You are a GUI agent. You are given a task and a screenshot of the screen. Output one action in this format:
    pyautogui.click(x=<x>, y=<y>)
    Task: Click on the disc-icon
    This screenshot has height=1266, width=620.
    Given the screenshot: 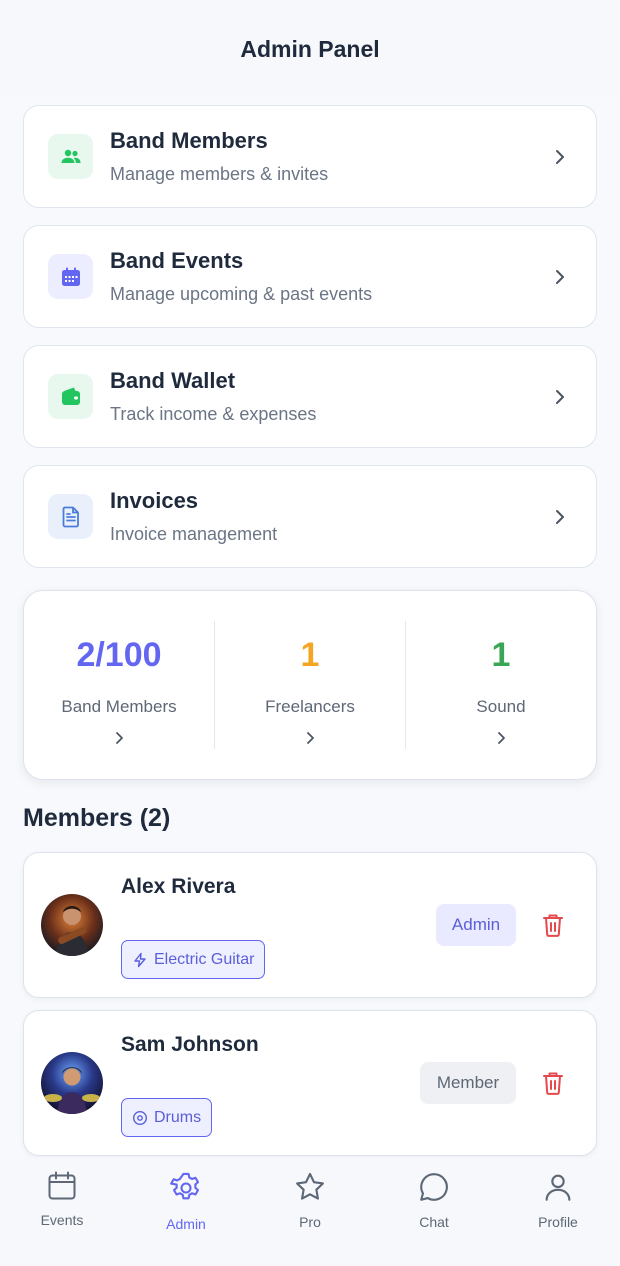 What is the action you would take?
    pyautogui.click(x=140, y=1118)
    